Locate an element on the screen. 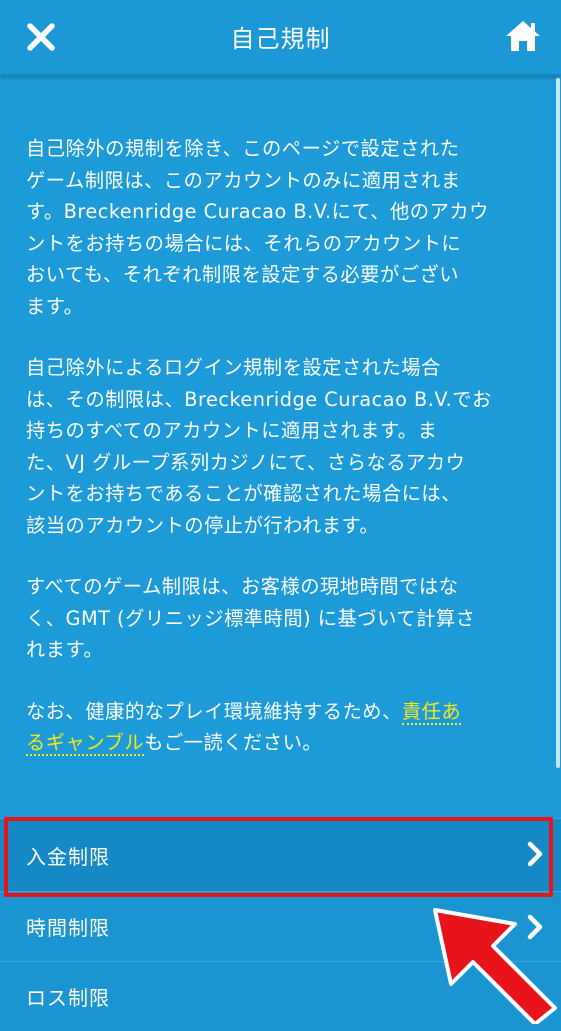 The image size is (561, 1031). menu-item-label: 時間制限 is located at coordinates (68, 928).